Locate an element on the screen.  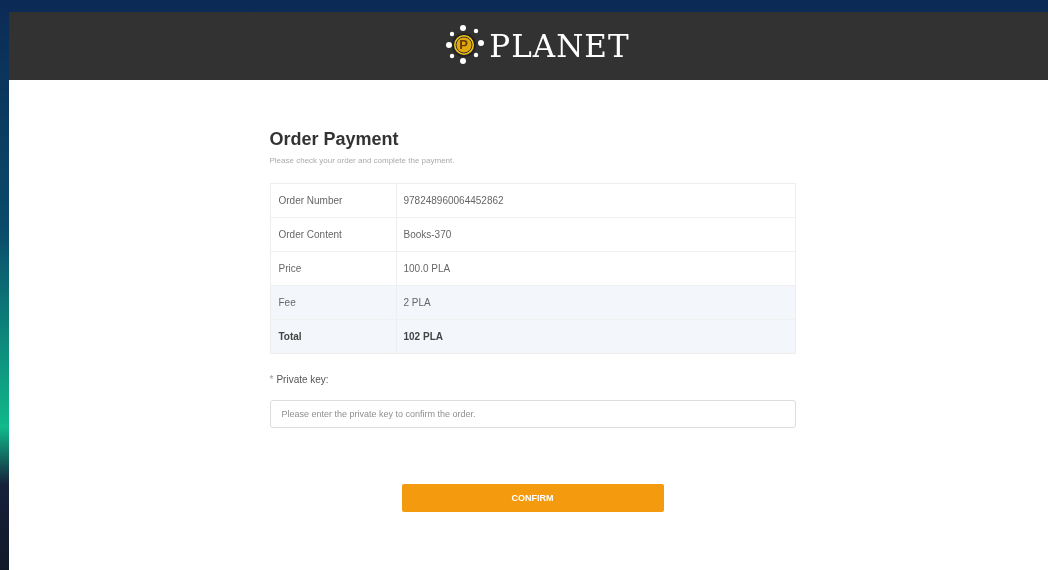
row-value: 100.0 PLA is located at coordinates (427, 269).